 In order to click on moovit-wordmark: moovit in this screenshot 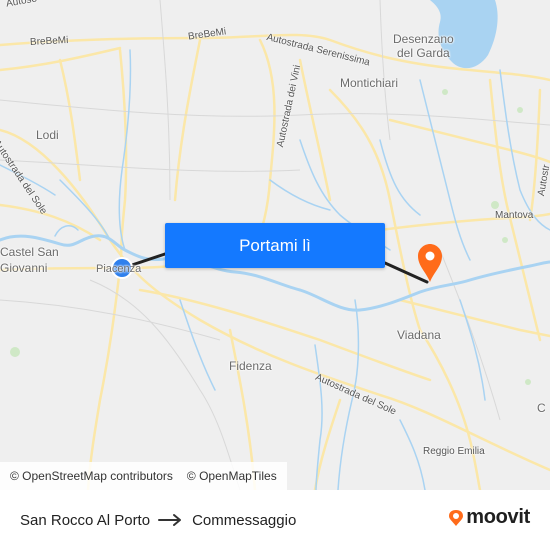, I will do `click(498, 517)`.